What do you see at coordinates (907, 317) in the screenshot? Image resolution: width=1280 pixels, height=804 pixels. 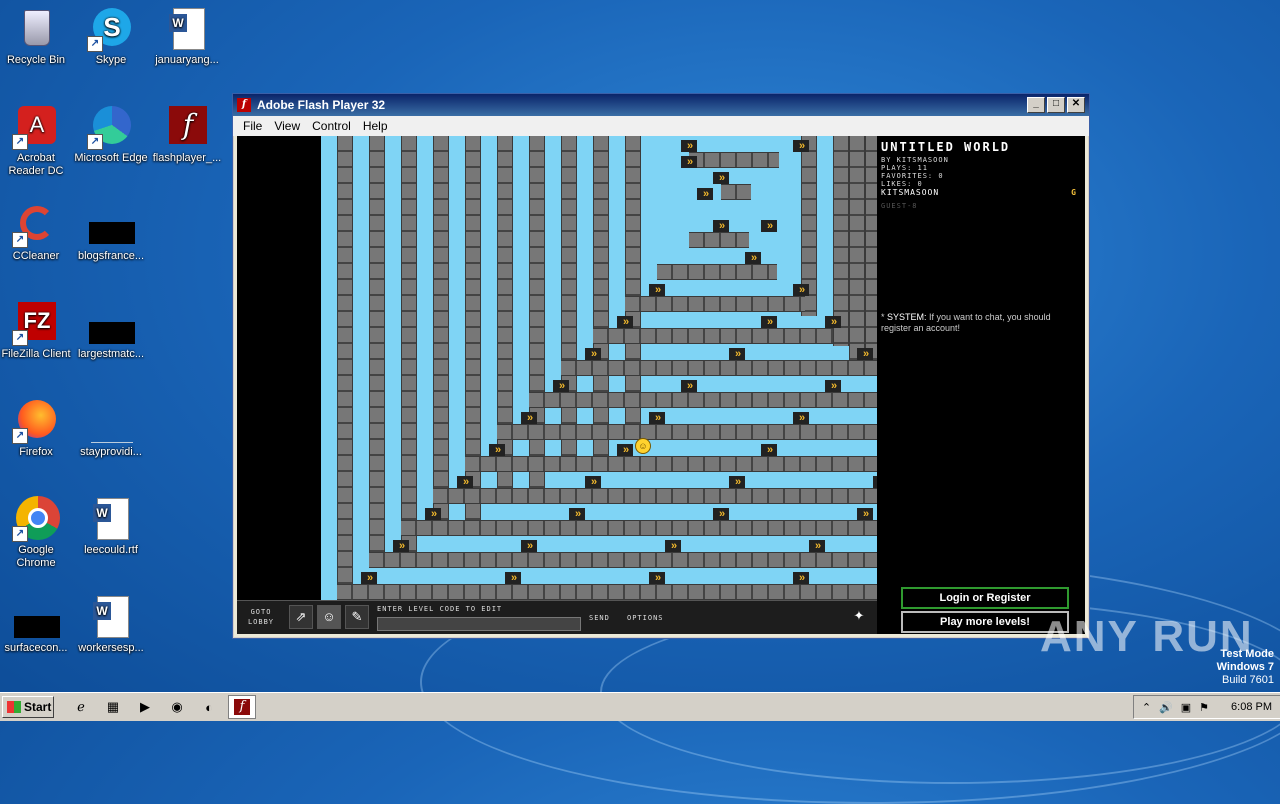 I see `chat-sender: SYSTEM:` at bounding box center [907, 317].